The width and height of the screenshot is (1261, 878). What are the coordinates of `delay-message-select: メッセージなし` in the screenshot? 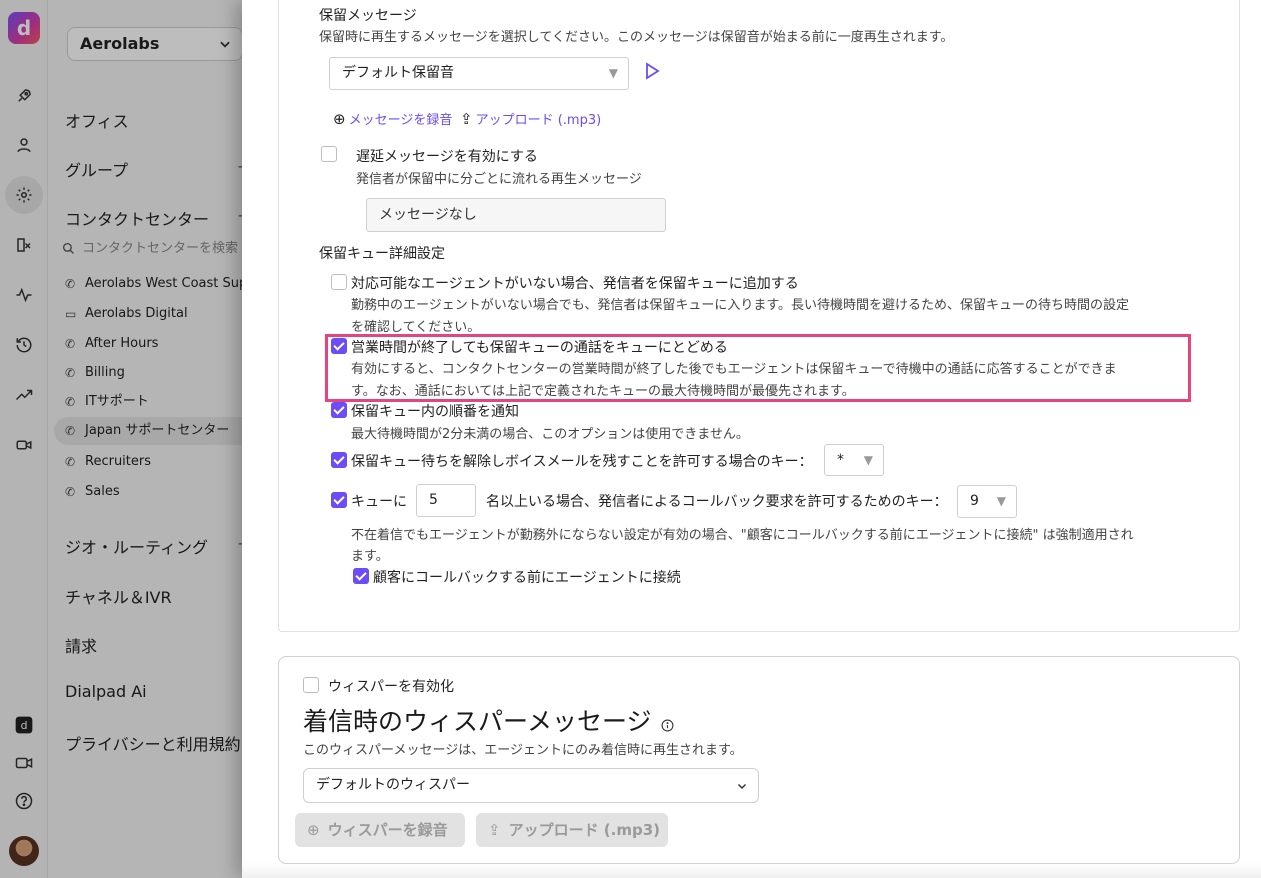 It's located at (516, 215).